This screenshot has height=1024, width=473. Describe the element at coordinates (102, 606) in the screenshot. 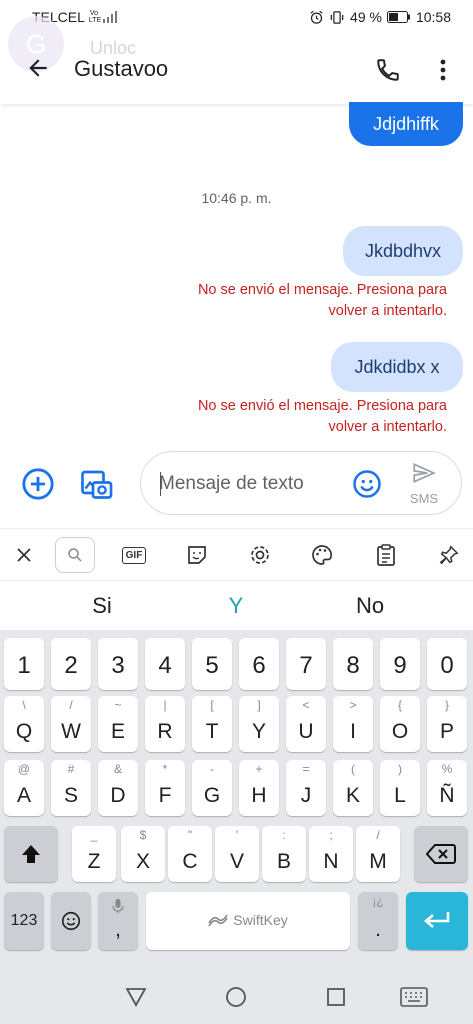

I see `suggestion-left: Si` at that location.